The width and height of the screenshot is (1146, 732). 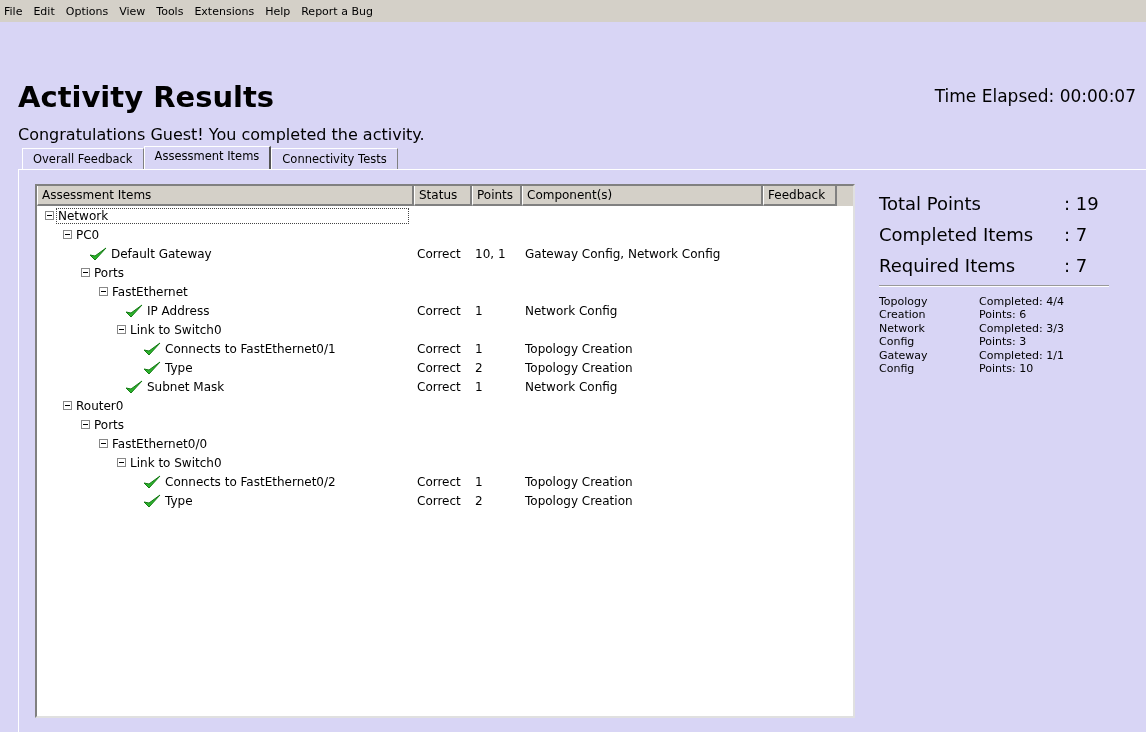 What do you see at coordinates (337, 11) in the screenshot?
I see `menu-item: Report a Bug` at bounding box center [337, 11].